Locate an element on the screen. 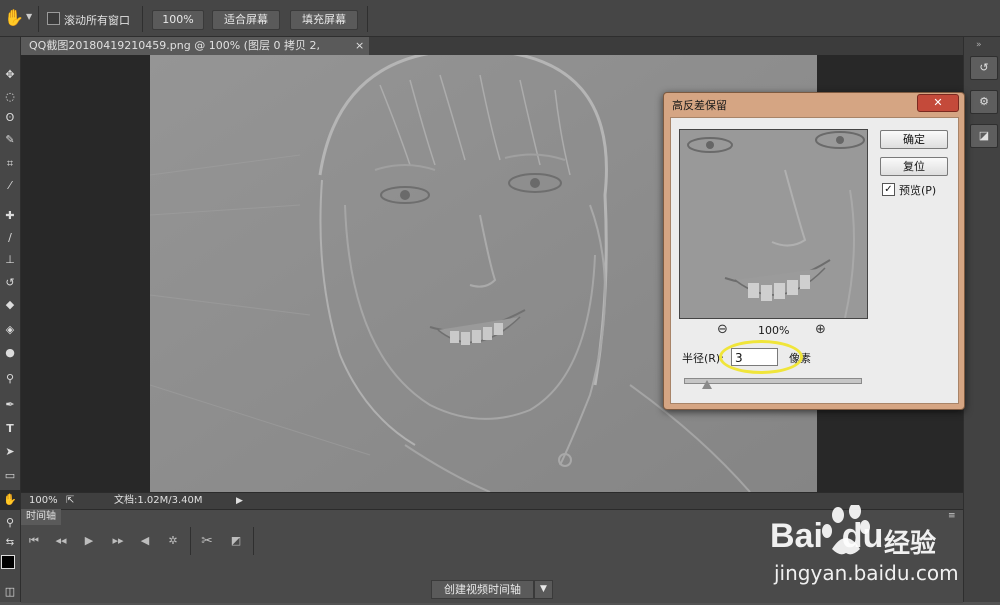 The width and height of the screenshot is (1000, 605). zoom-out-icon: ⊖ is located at coordinates (722, 329).